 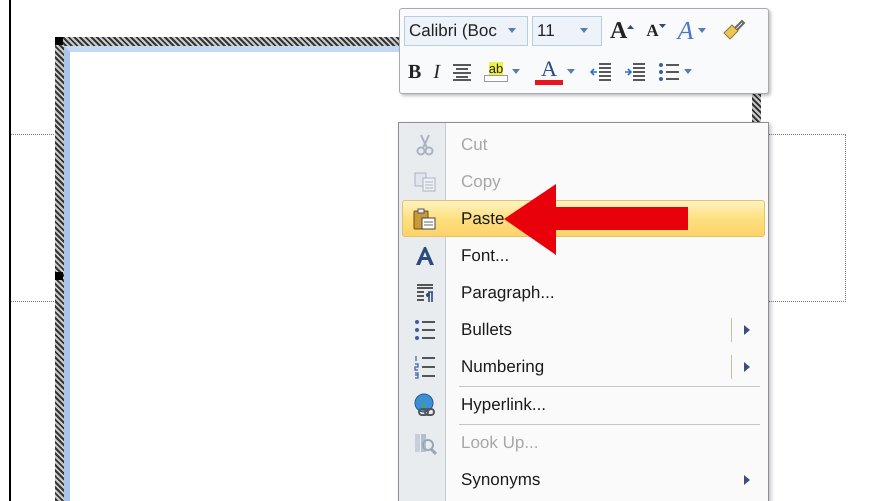 I want to click on letter-a-icon, so click(x=425, y=256).